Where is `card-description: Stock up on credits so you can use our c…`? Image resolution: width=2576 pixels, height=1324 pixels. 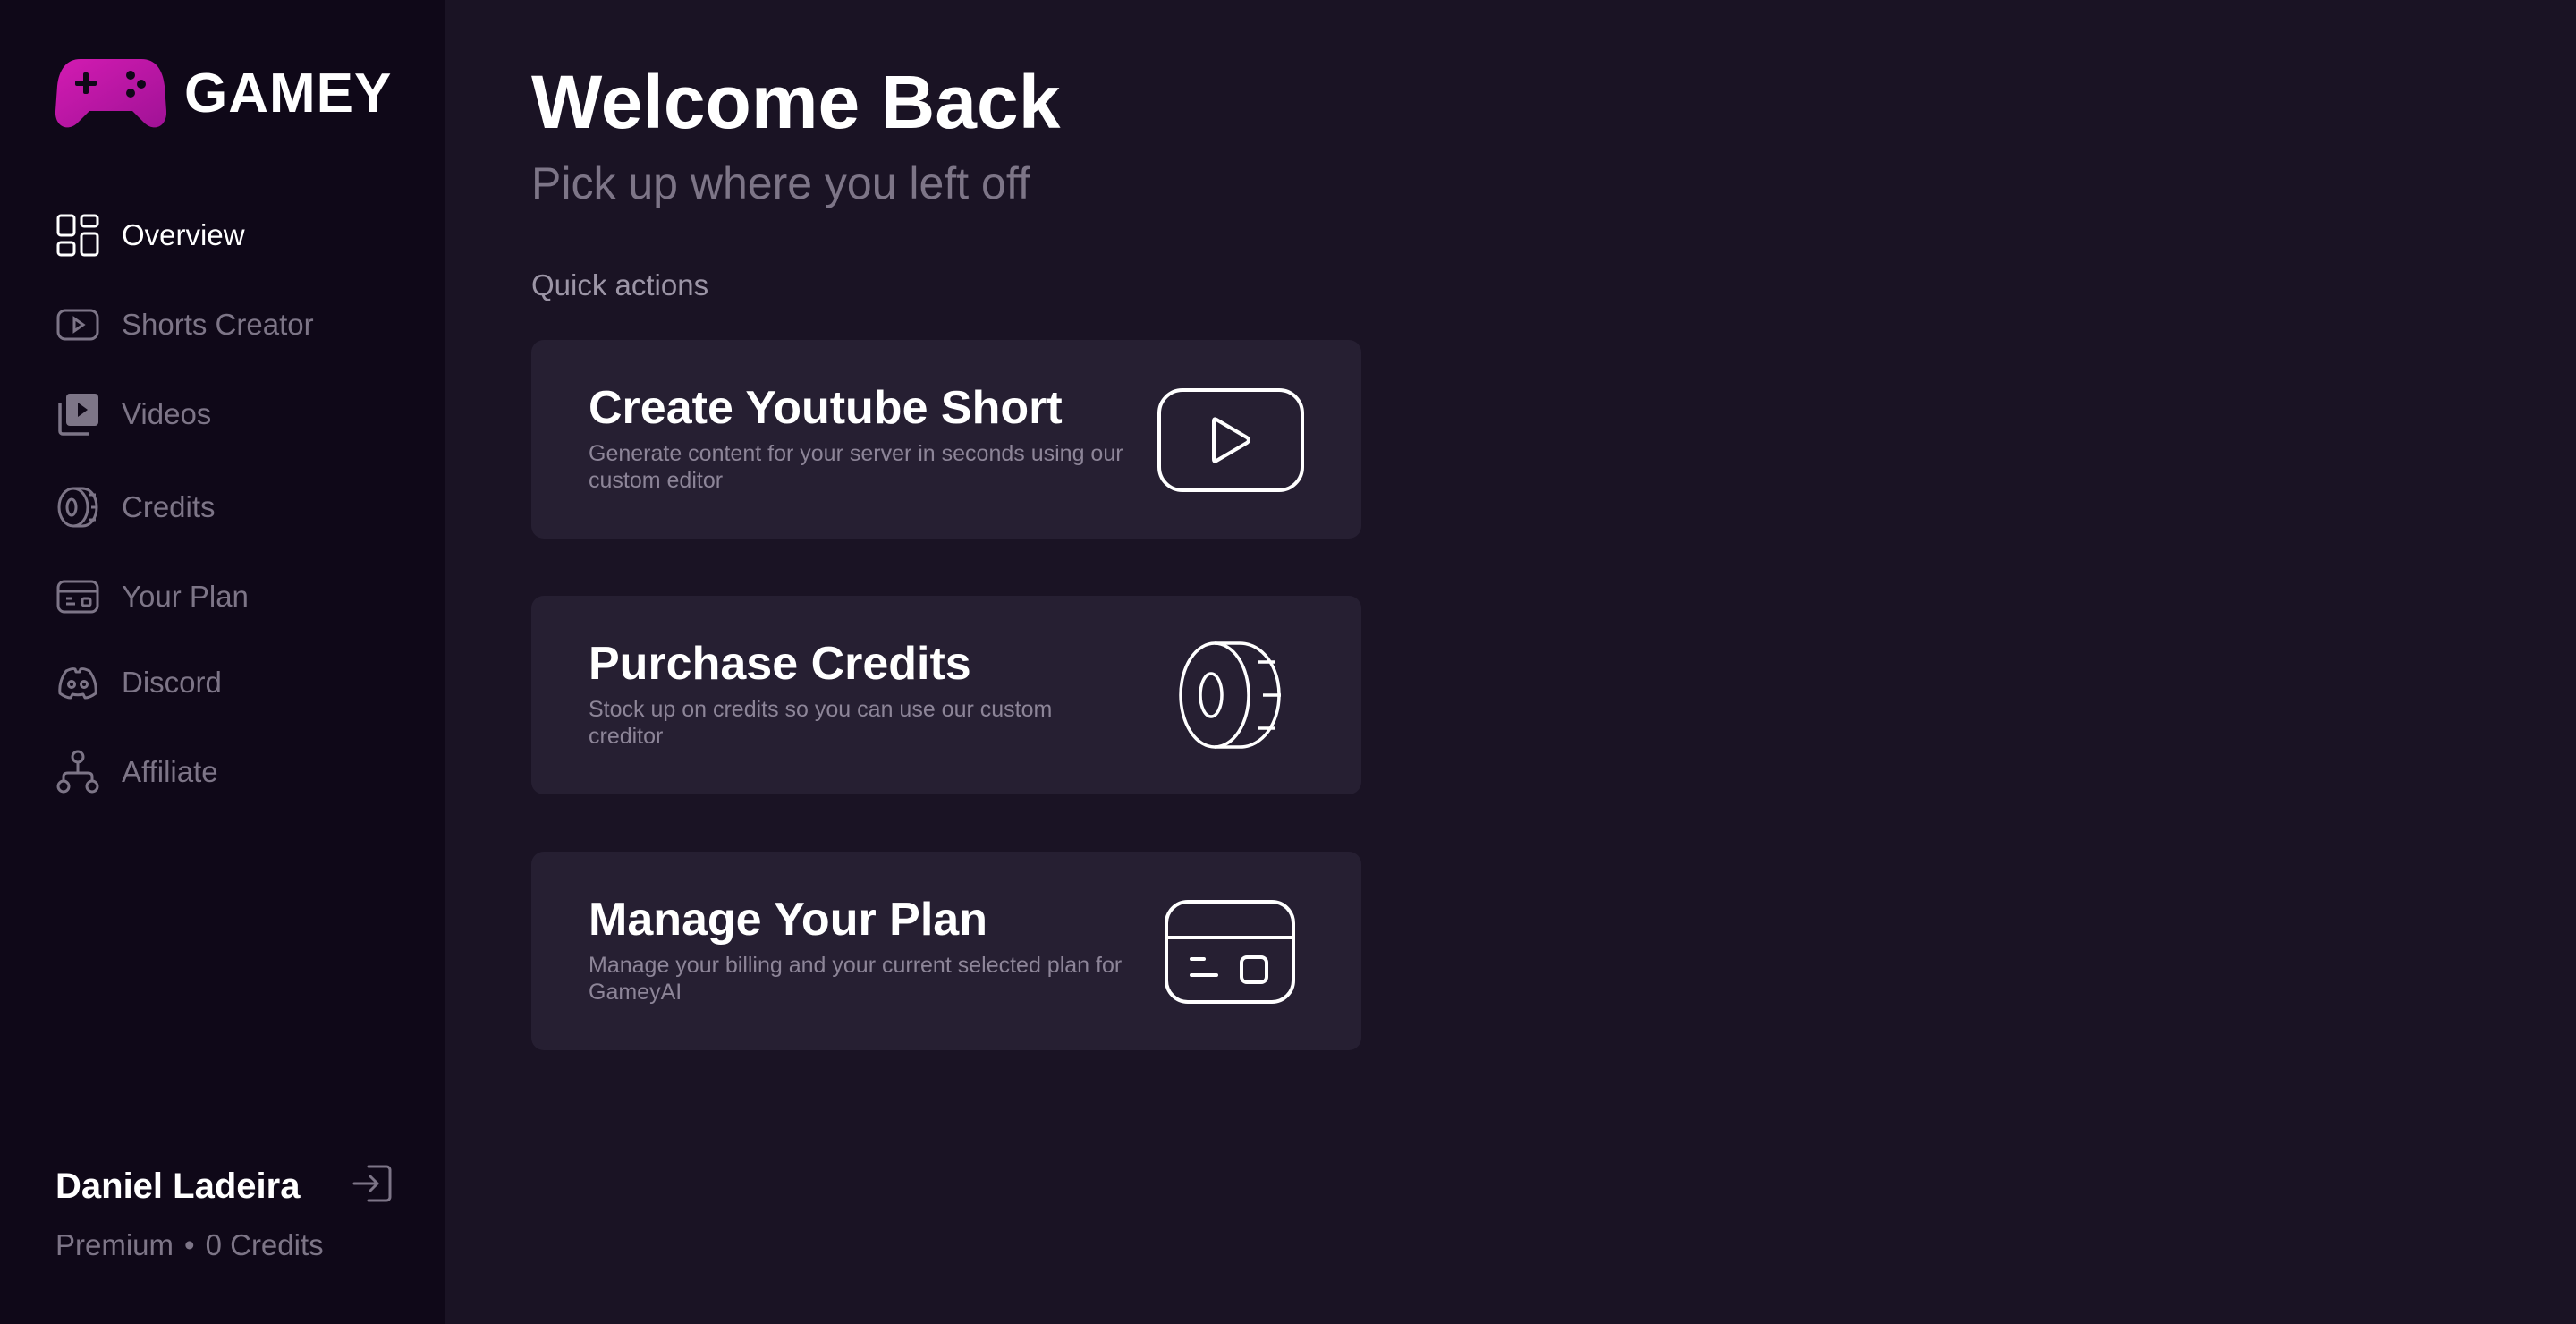
card-description: Stock up on credits so you can use our c… is located at coordinates (821, 723).